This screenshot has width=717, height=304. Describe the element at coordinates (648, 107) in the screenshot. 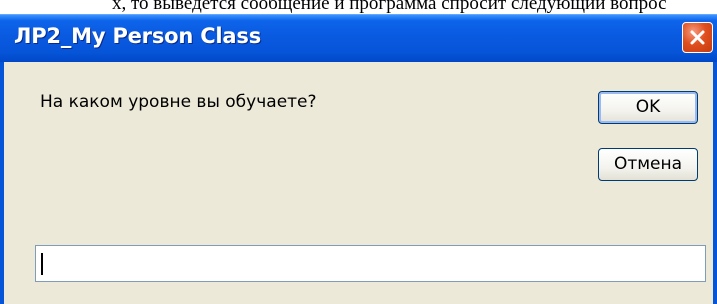

I see `ok-button: OK` at that location.